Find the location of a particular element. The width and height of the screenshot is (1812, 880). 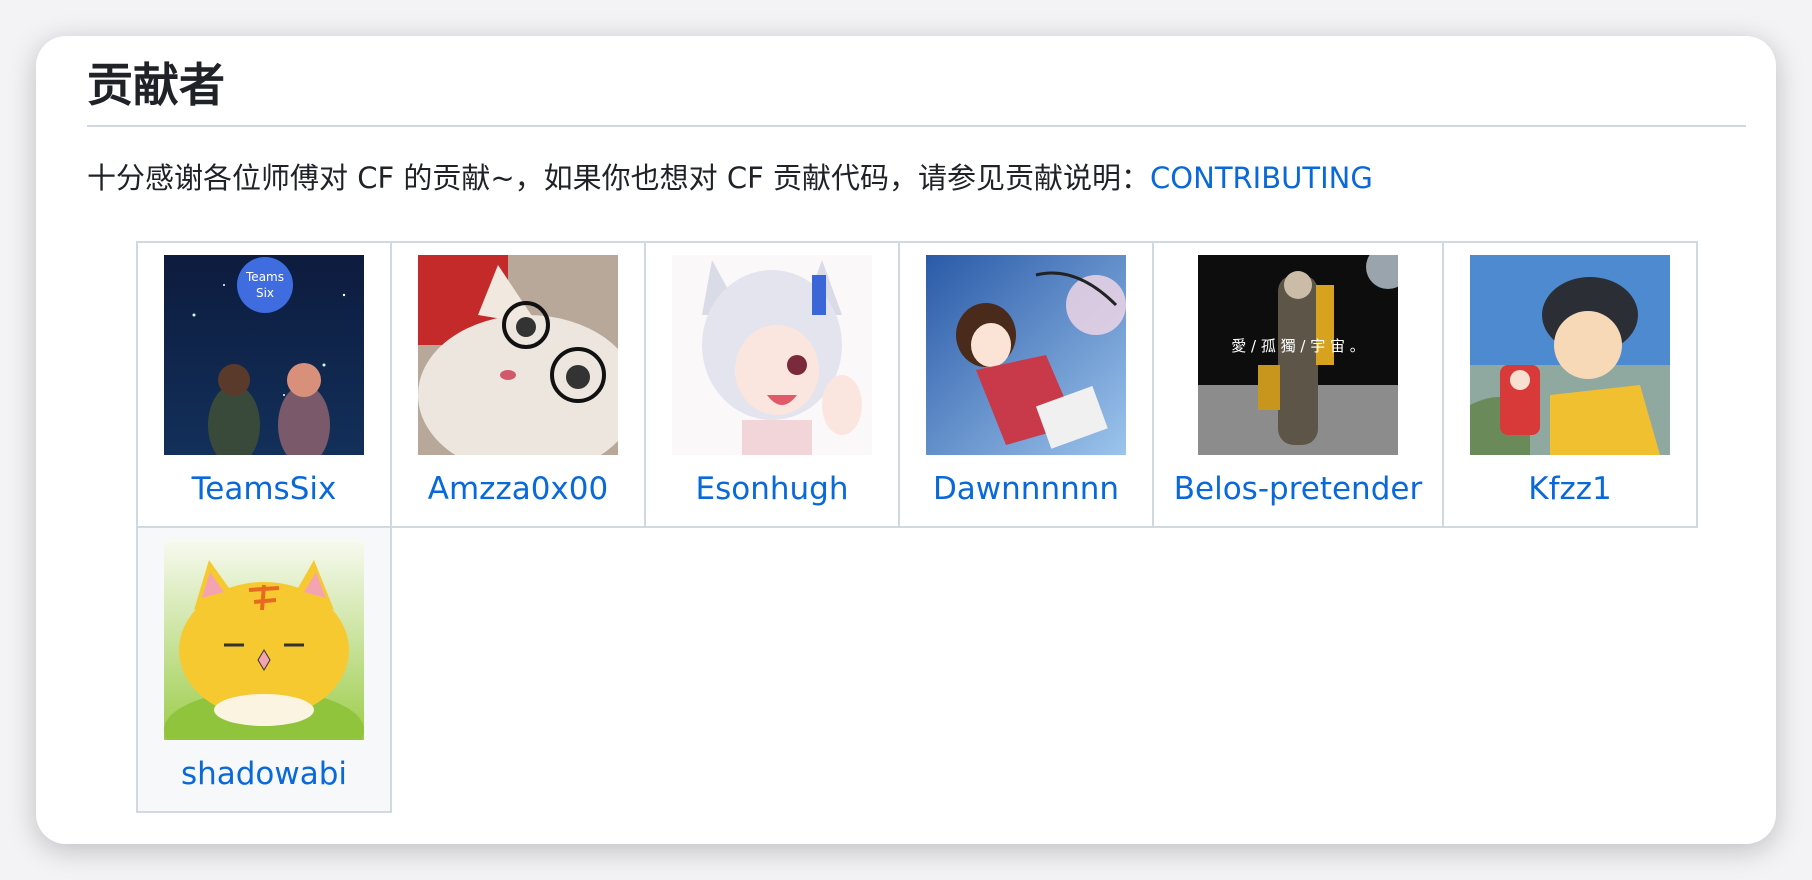

contributor-name-link: Esonhugh is located at coordinates (772, 489).